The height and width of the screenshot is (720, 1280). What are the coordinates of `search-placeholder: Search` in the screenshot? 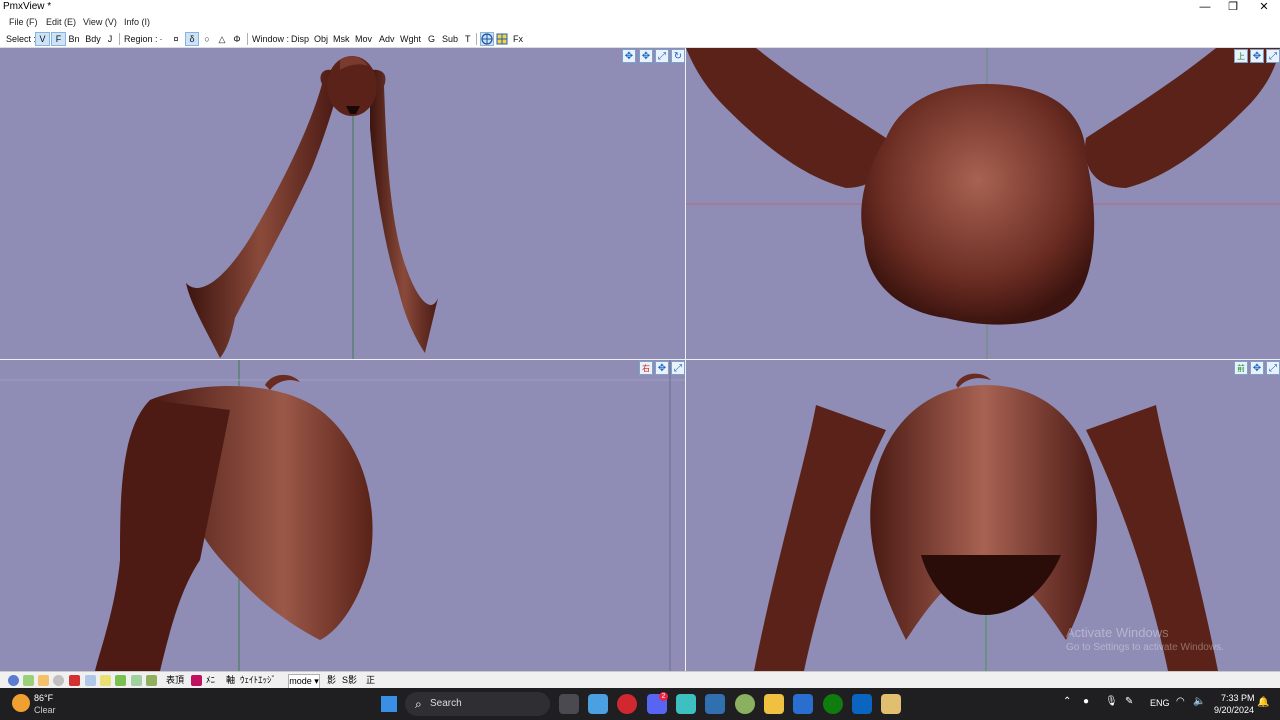 It's located at (446, 703).